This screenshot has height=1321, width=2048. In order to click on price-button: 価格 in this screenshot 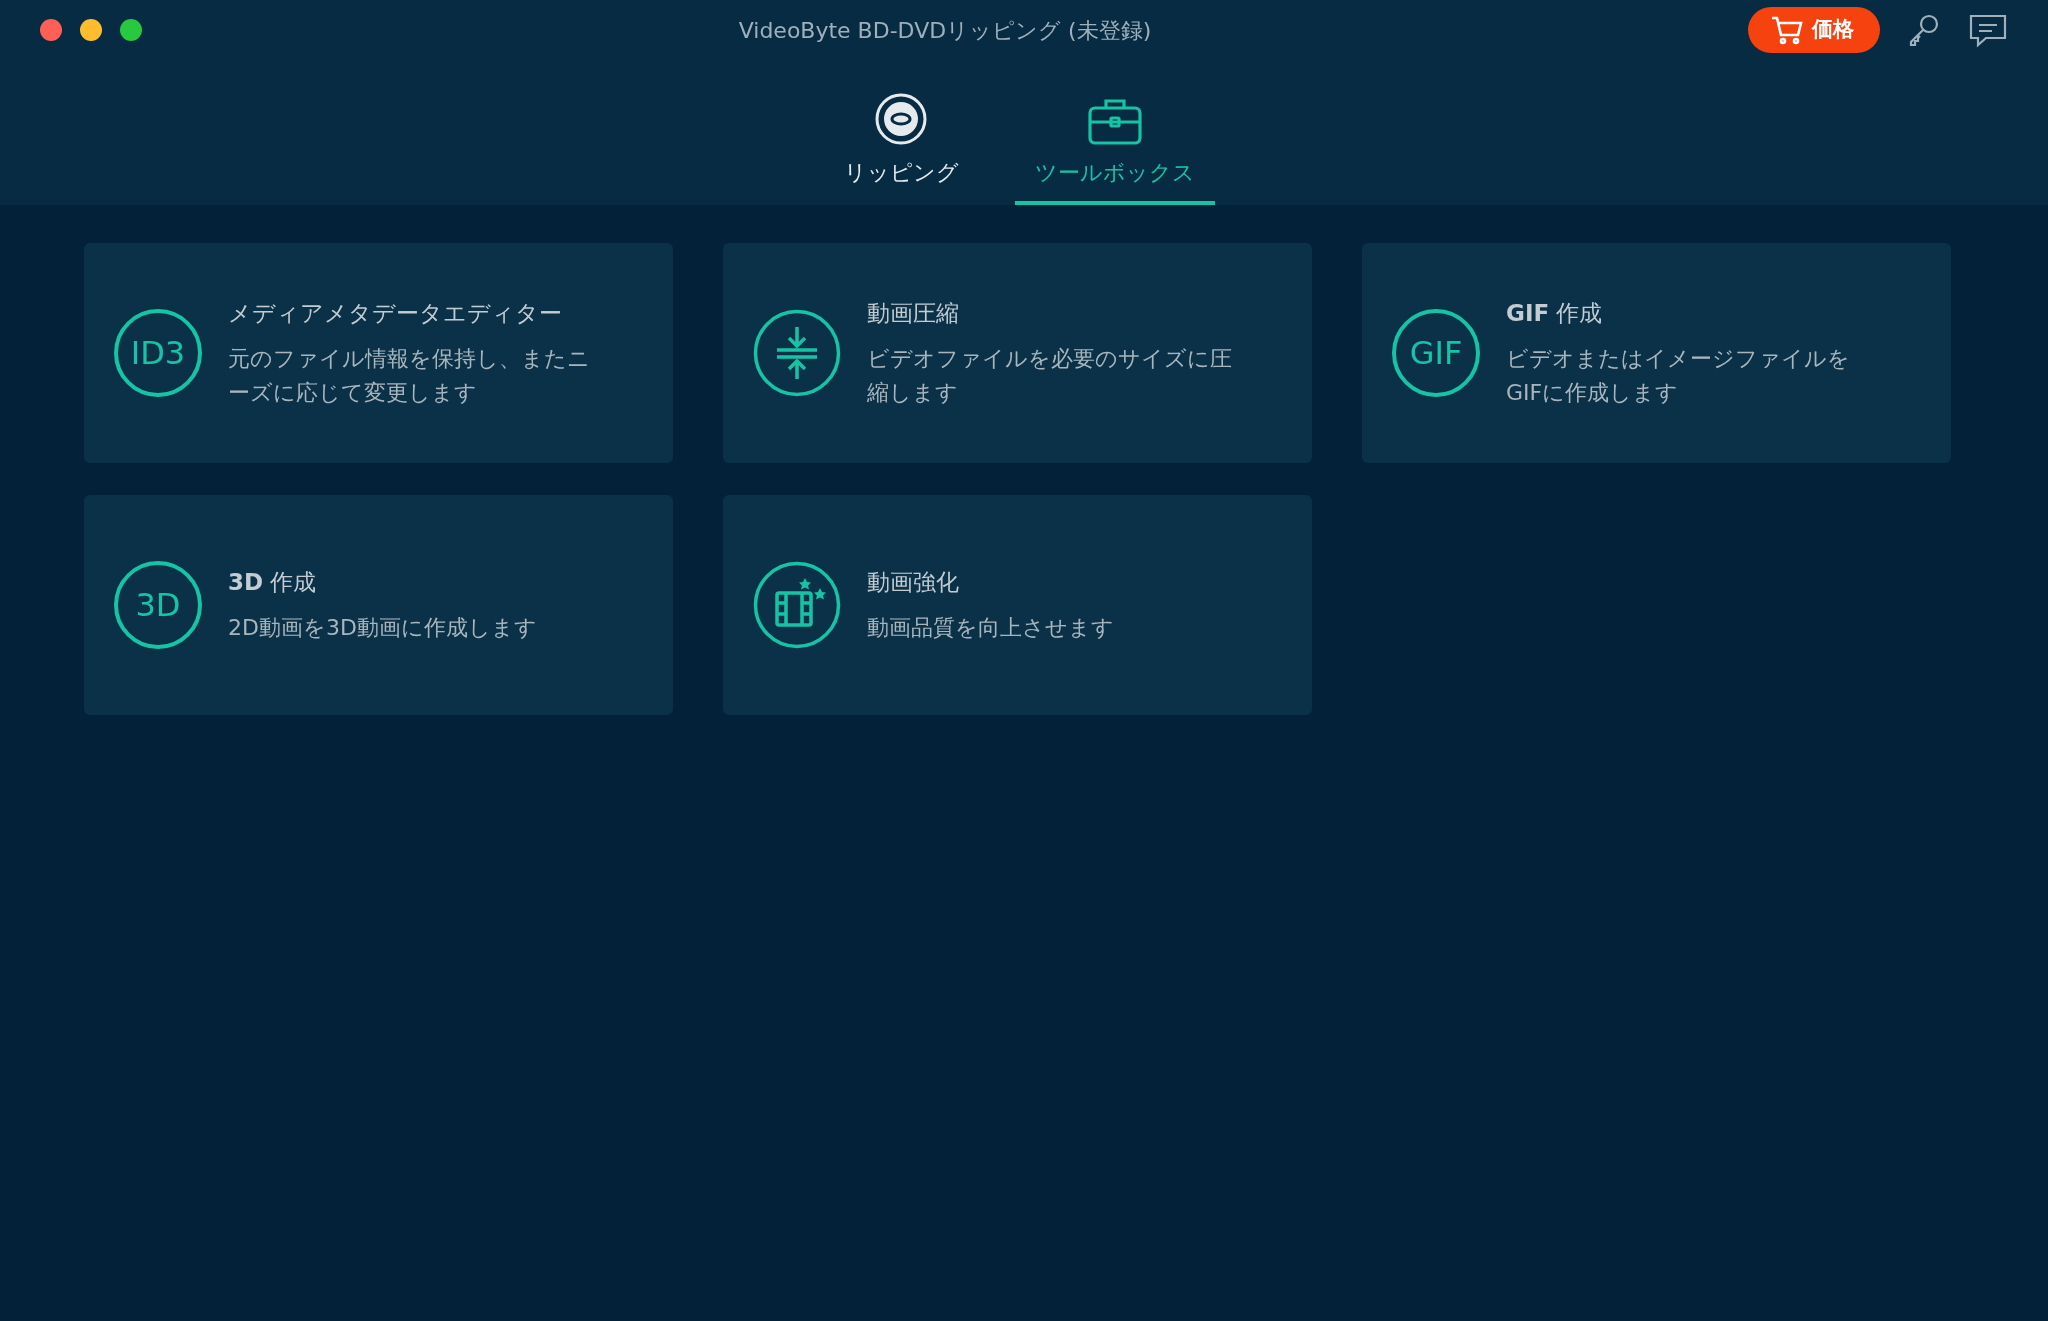, I will do `click(1814, 30)`.